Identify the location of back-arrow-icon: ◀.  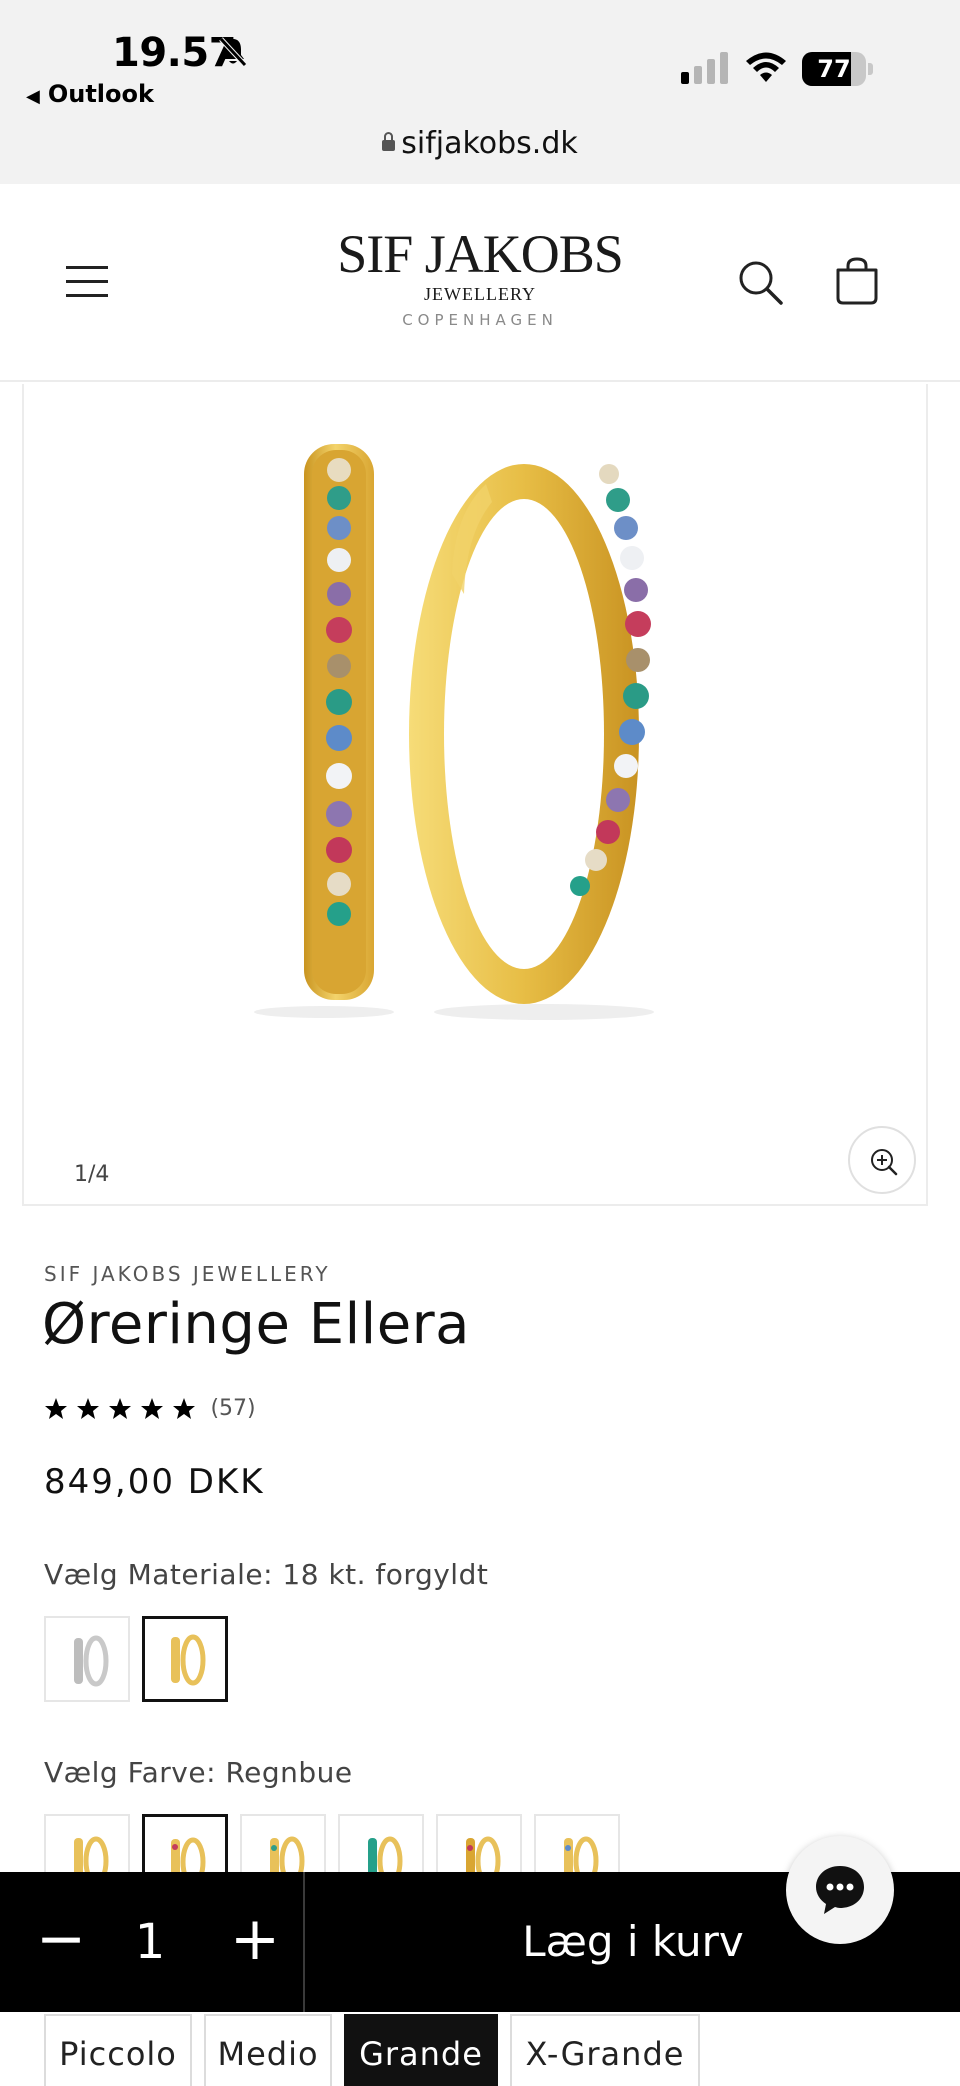
(33, 96).